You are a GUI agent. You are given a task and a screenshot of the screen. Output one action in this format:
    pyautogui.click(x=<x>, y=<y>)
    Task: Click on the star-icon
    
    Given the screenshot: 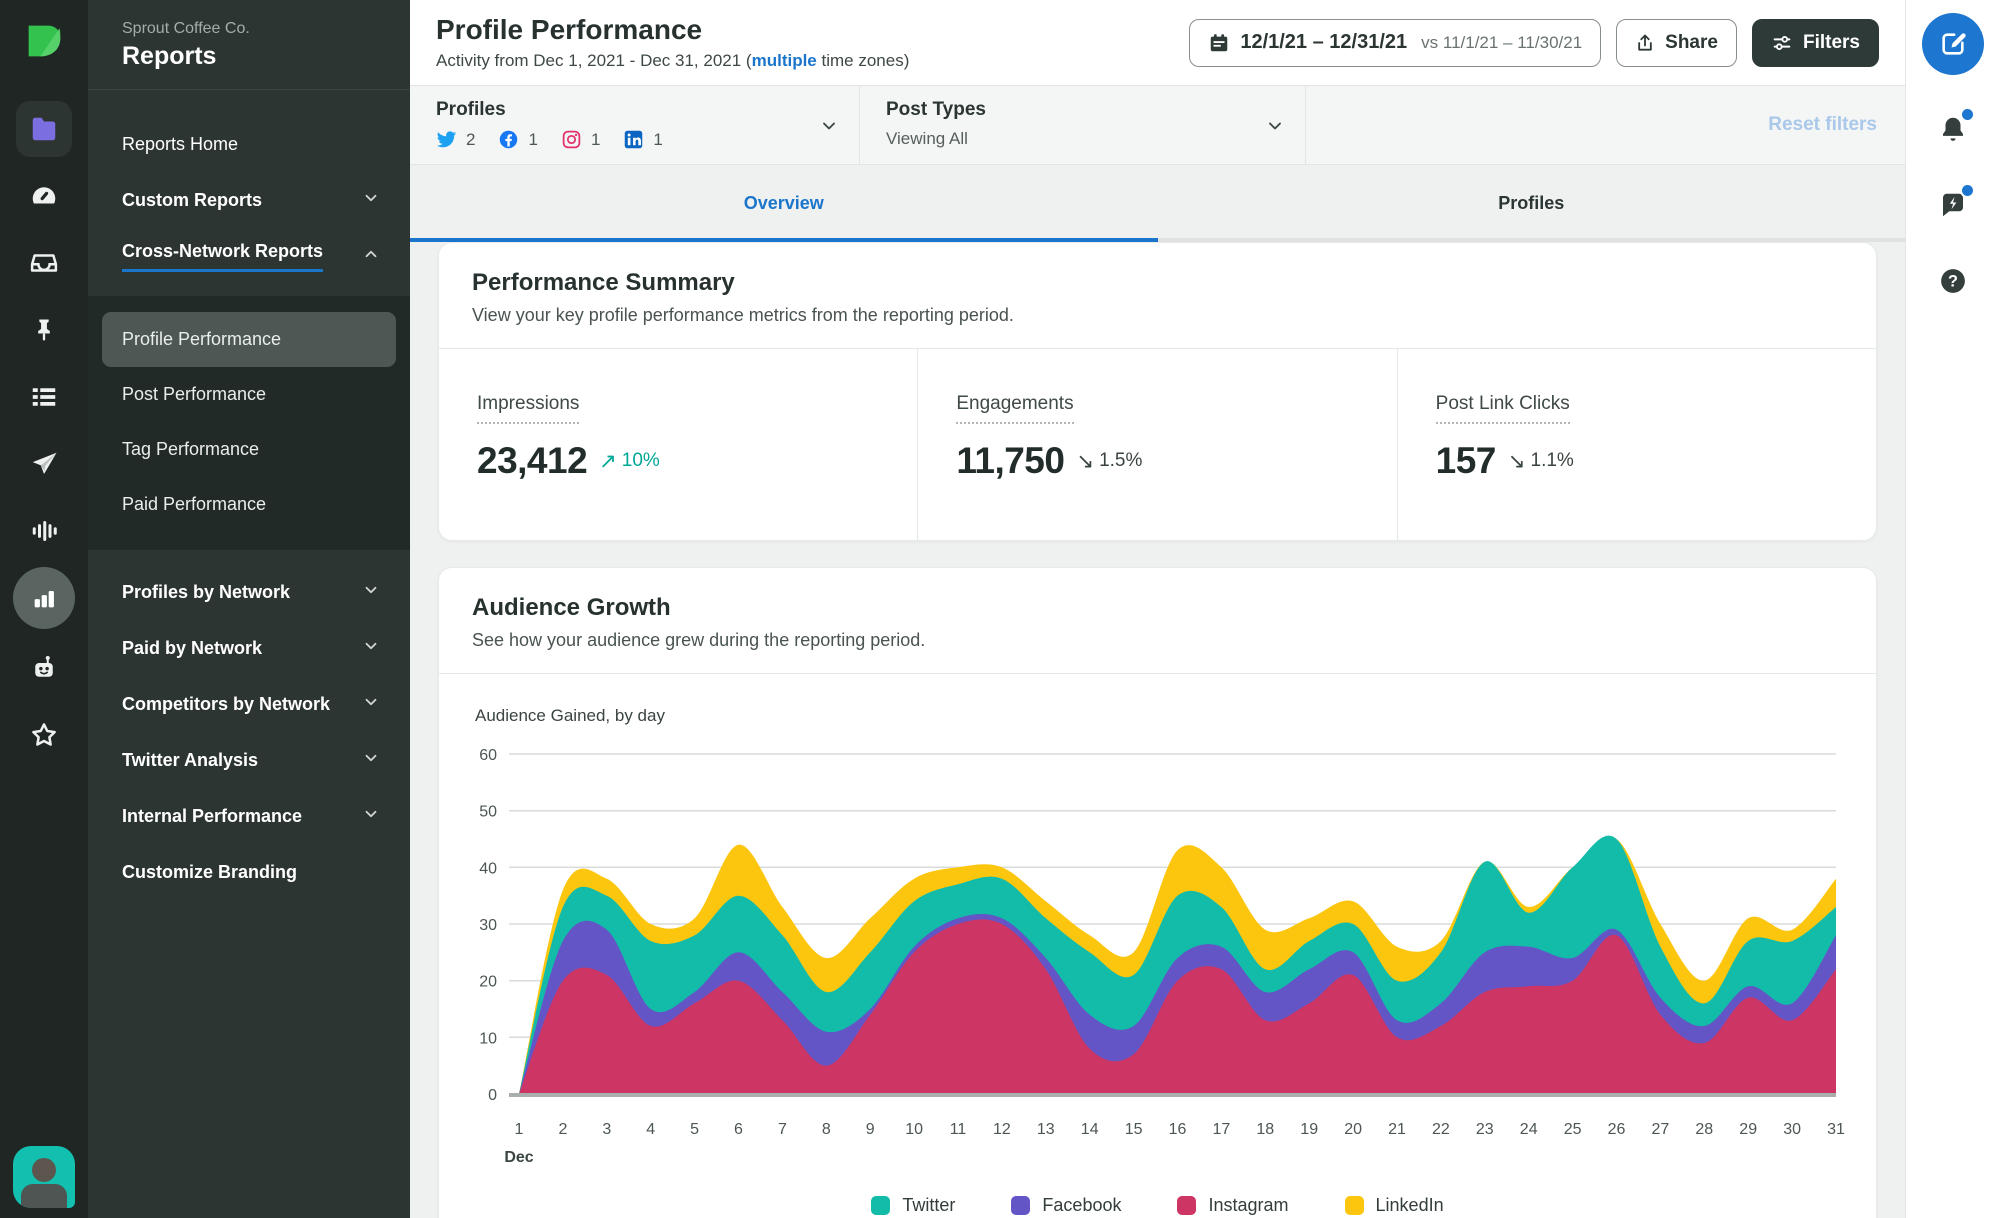 What is the action you would take?
    pyautogui.click(x=44, y=735)
    